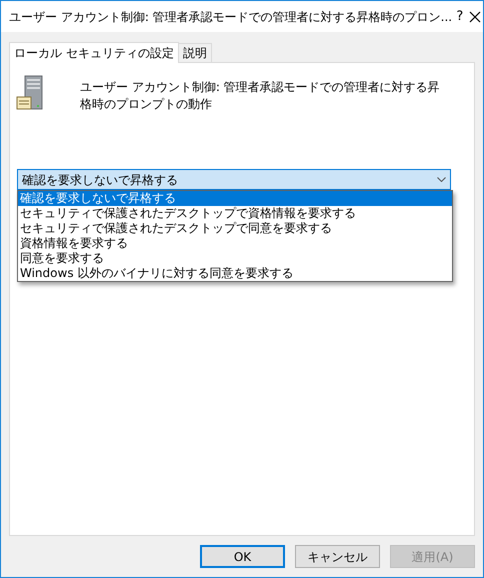 The height and width of the screenshot is (578, 484). What do you see at coordinates (235, 258) in the screenshot?
I see `dropdown-option: 同意を要求する` at bounding box center [235, 258].